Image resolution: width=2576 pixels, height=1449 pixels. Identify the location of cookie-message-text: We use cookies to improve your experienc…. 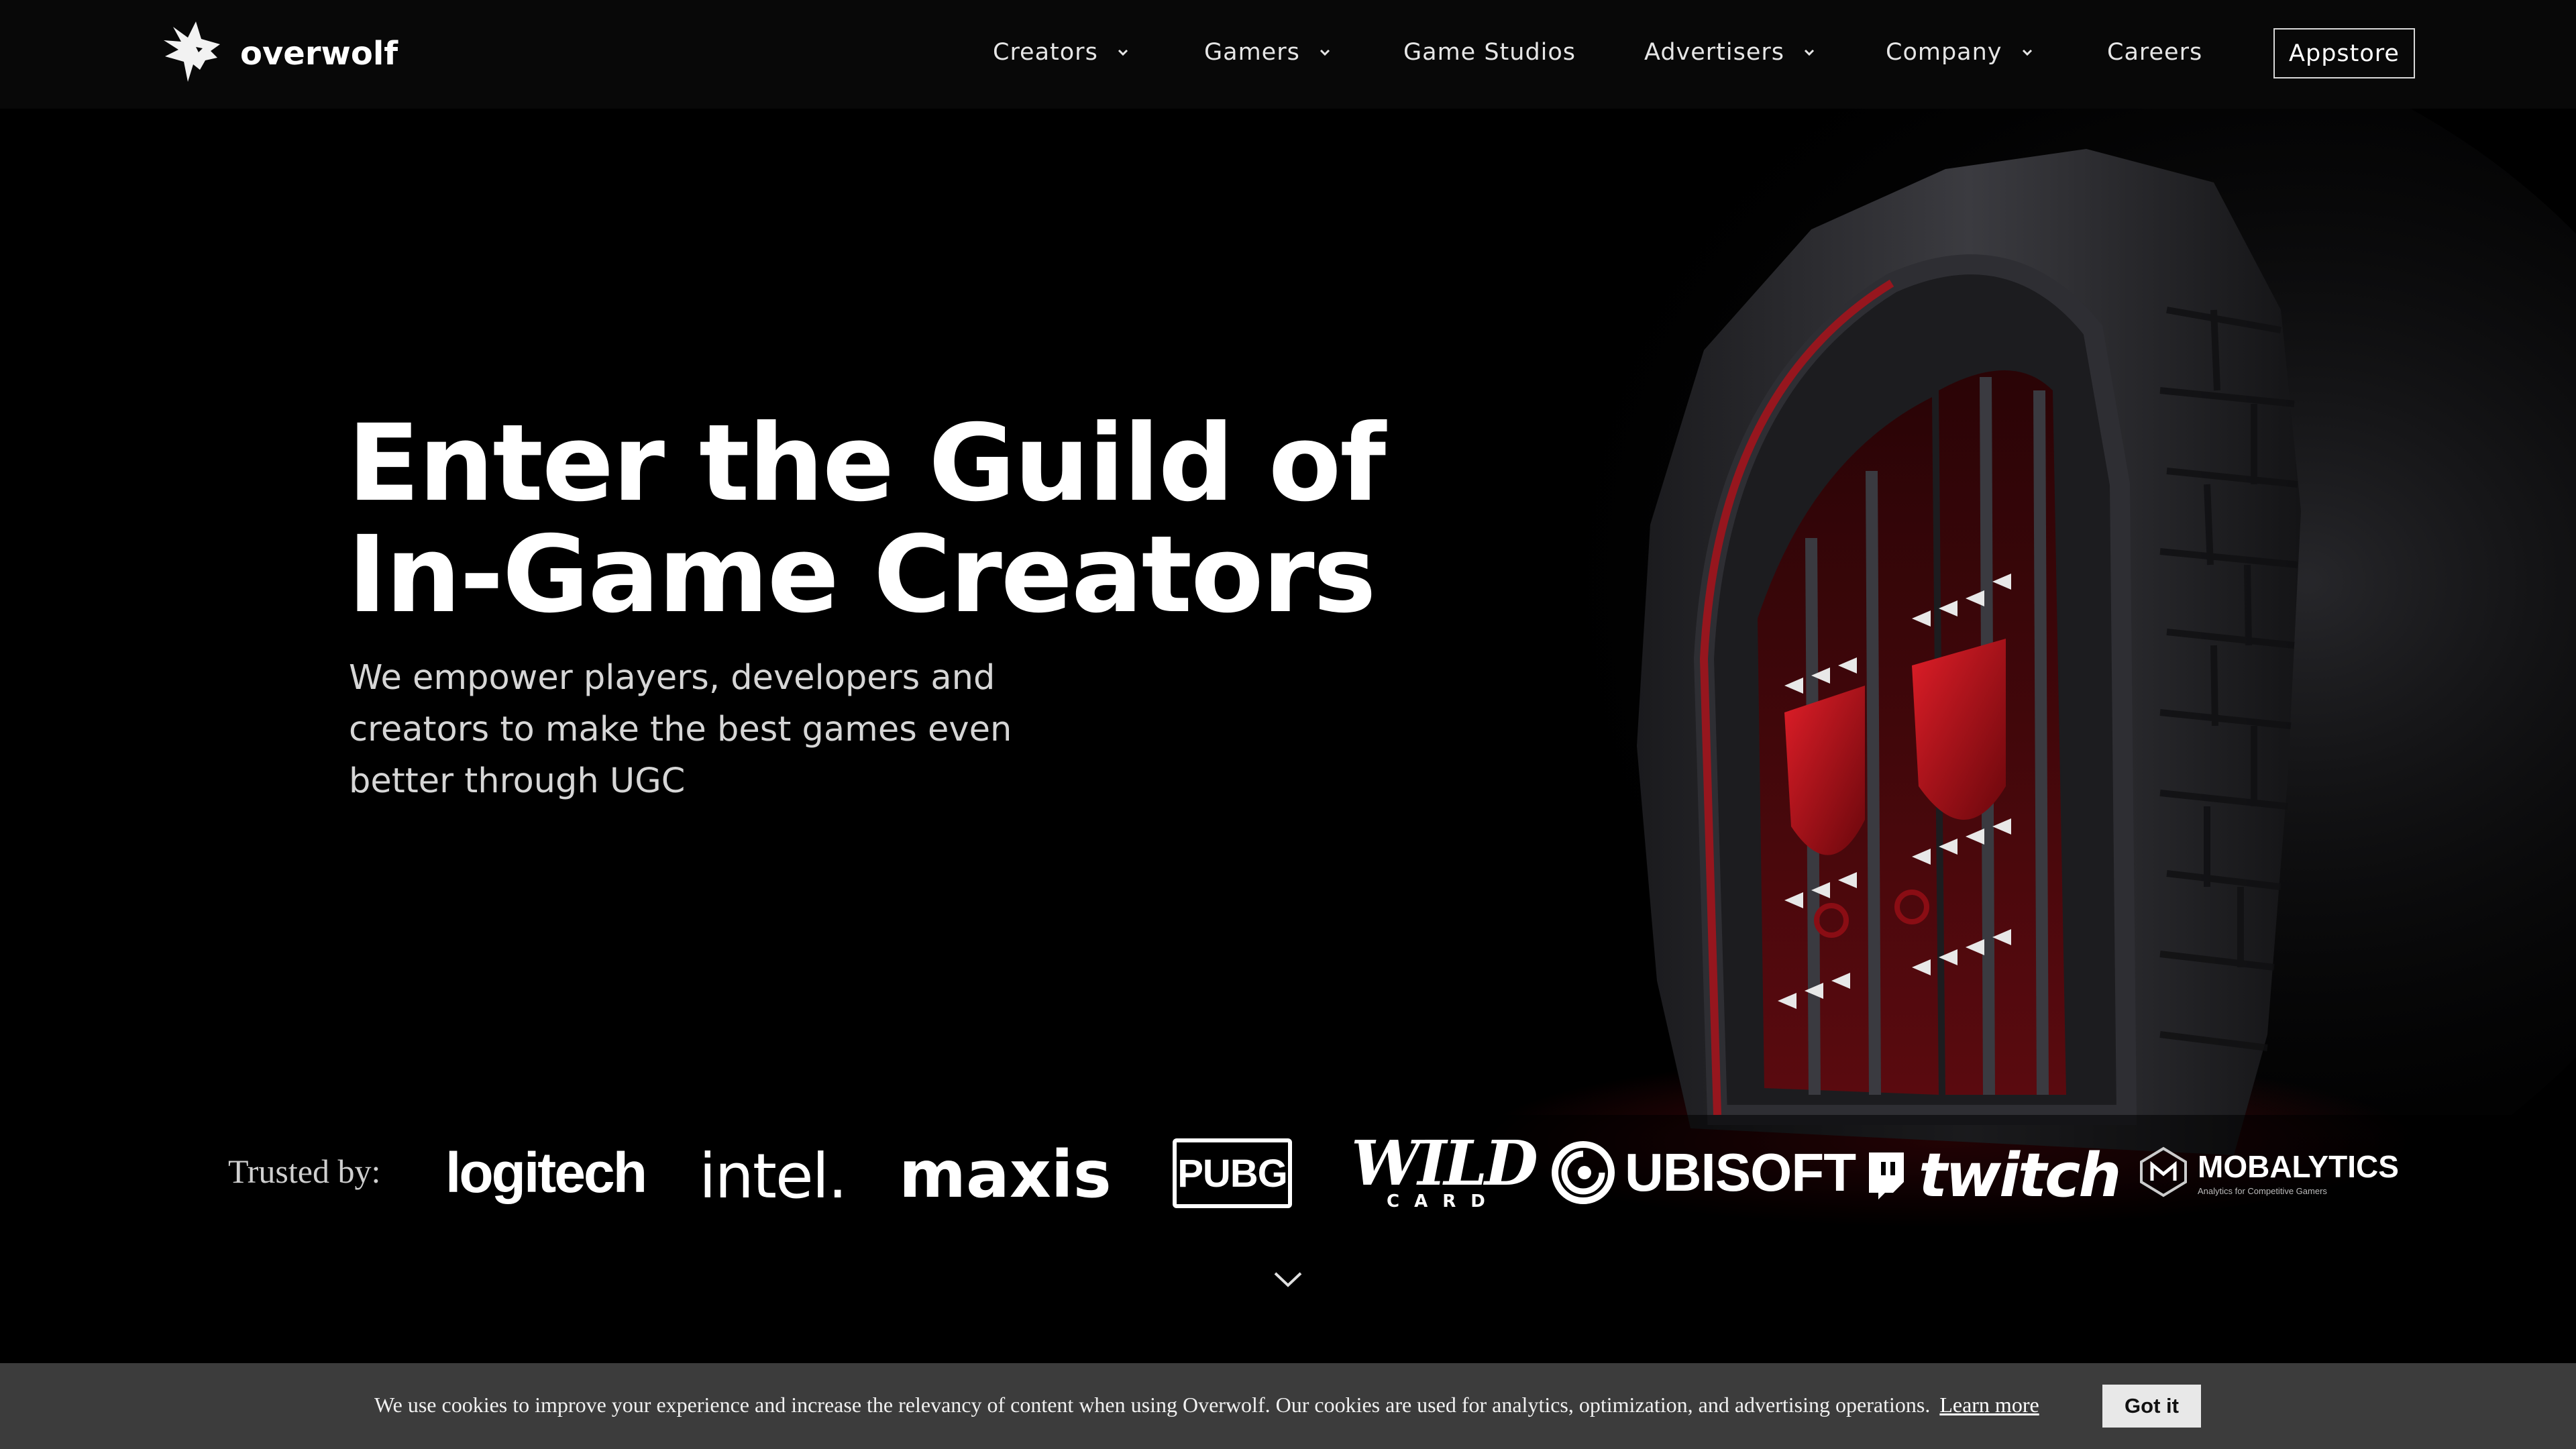
(1152, 1405).